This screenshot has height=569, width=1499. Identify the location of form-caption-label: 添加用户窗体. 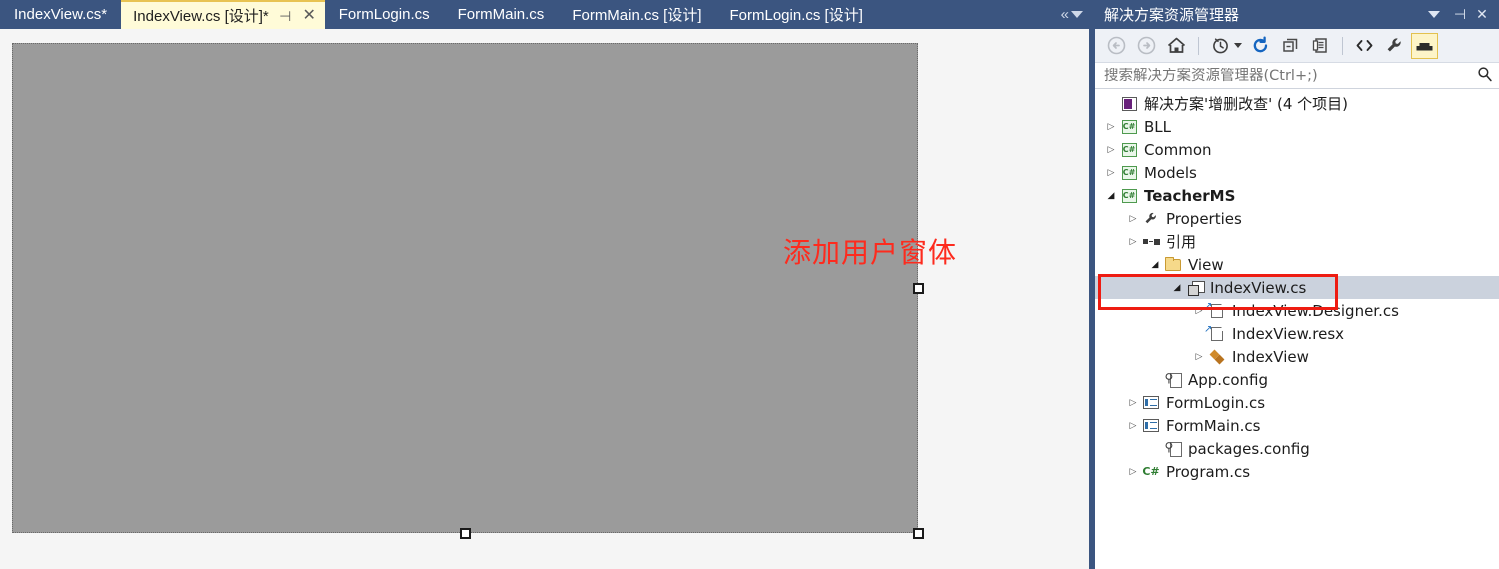
(870, 252).